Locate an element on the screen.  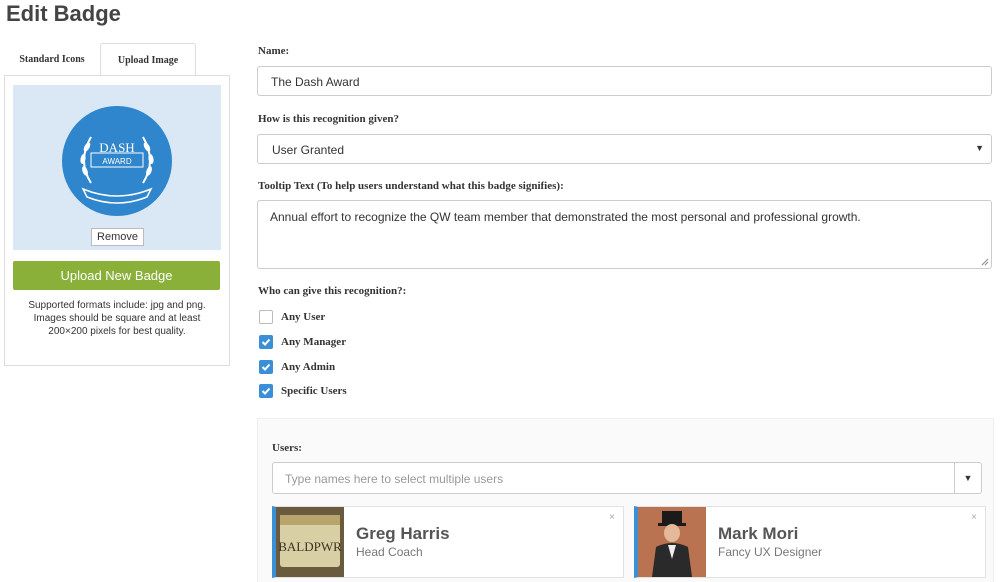
option-label: Any User is located at coordinates (303, 317).